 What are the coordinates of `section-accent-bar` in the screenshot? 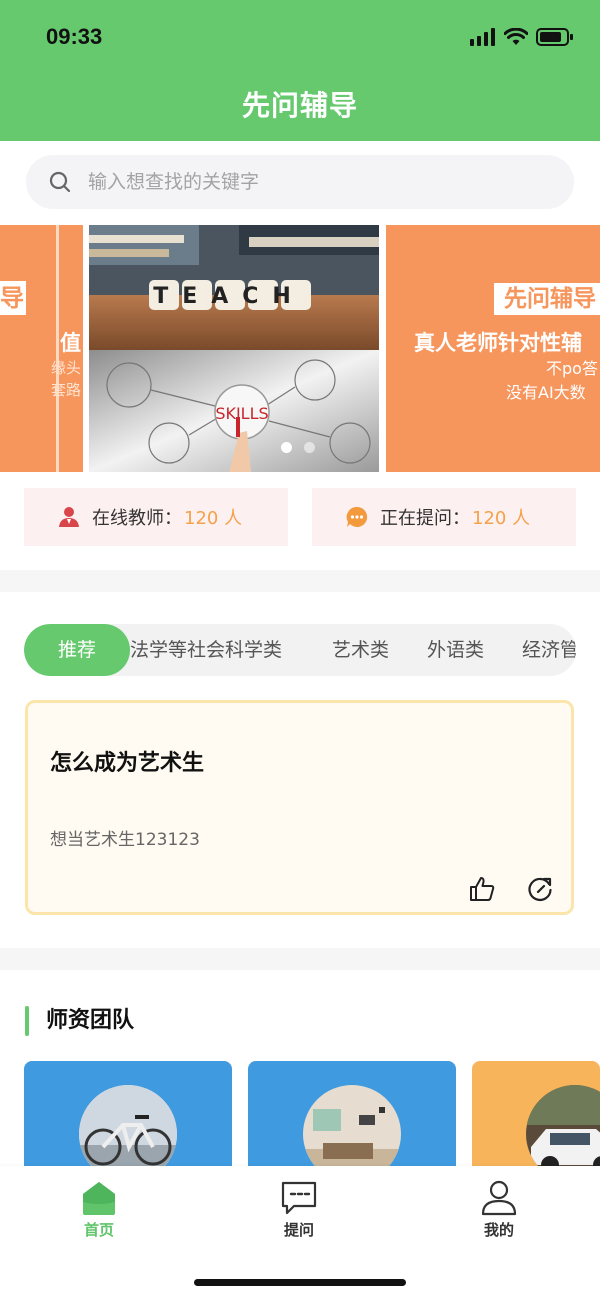 It's located at (27, 1021).